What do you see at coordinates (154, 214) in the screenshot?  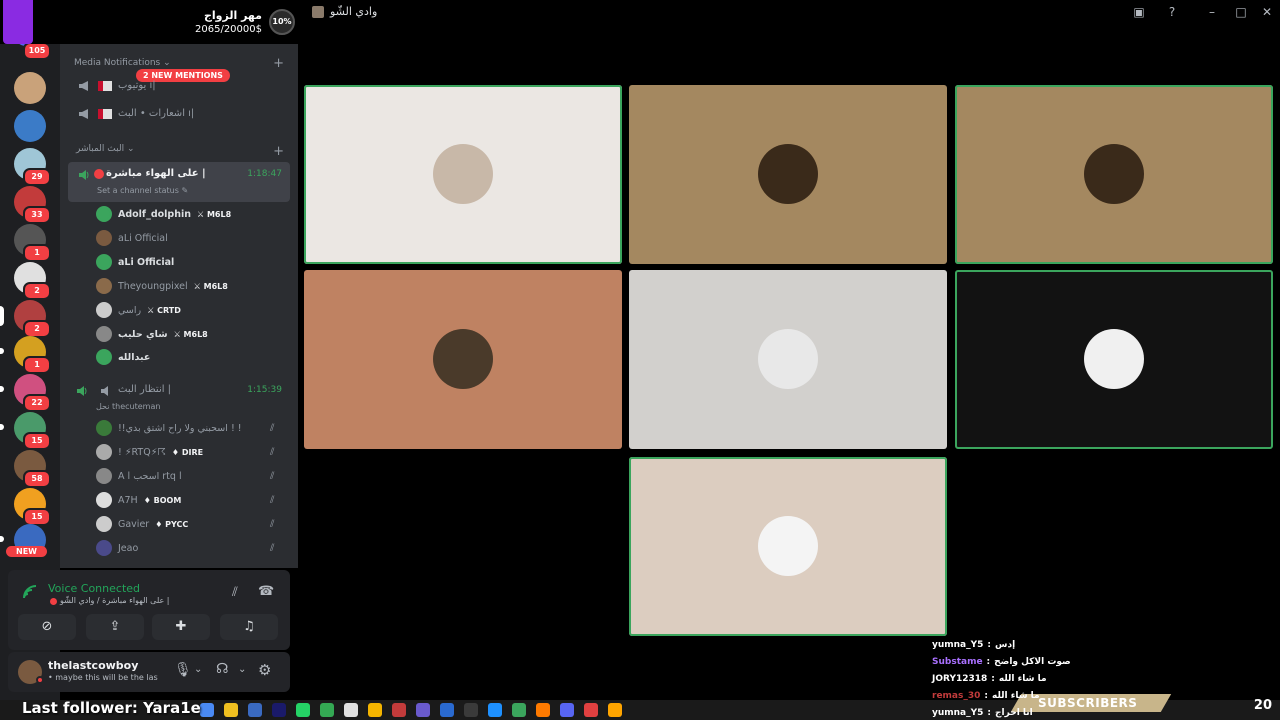 I see `voice-user-name: Adolf_dolphin` at bounding box center [154, 214].